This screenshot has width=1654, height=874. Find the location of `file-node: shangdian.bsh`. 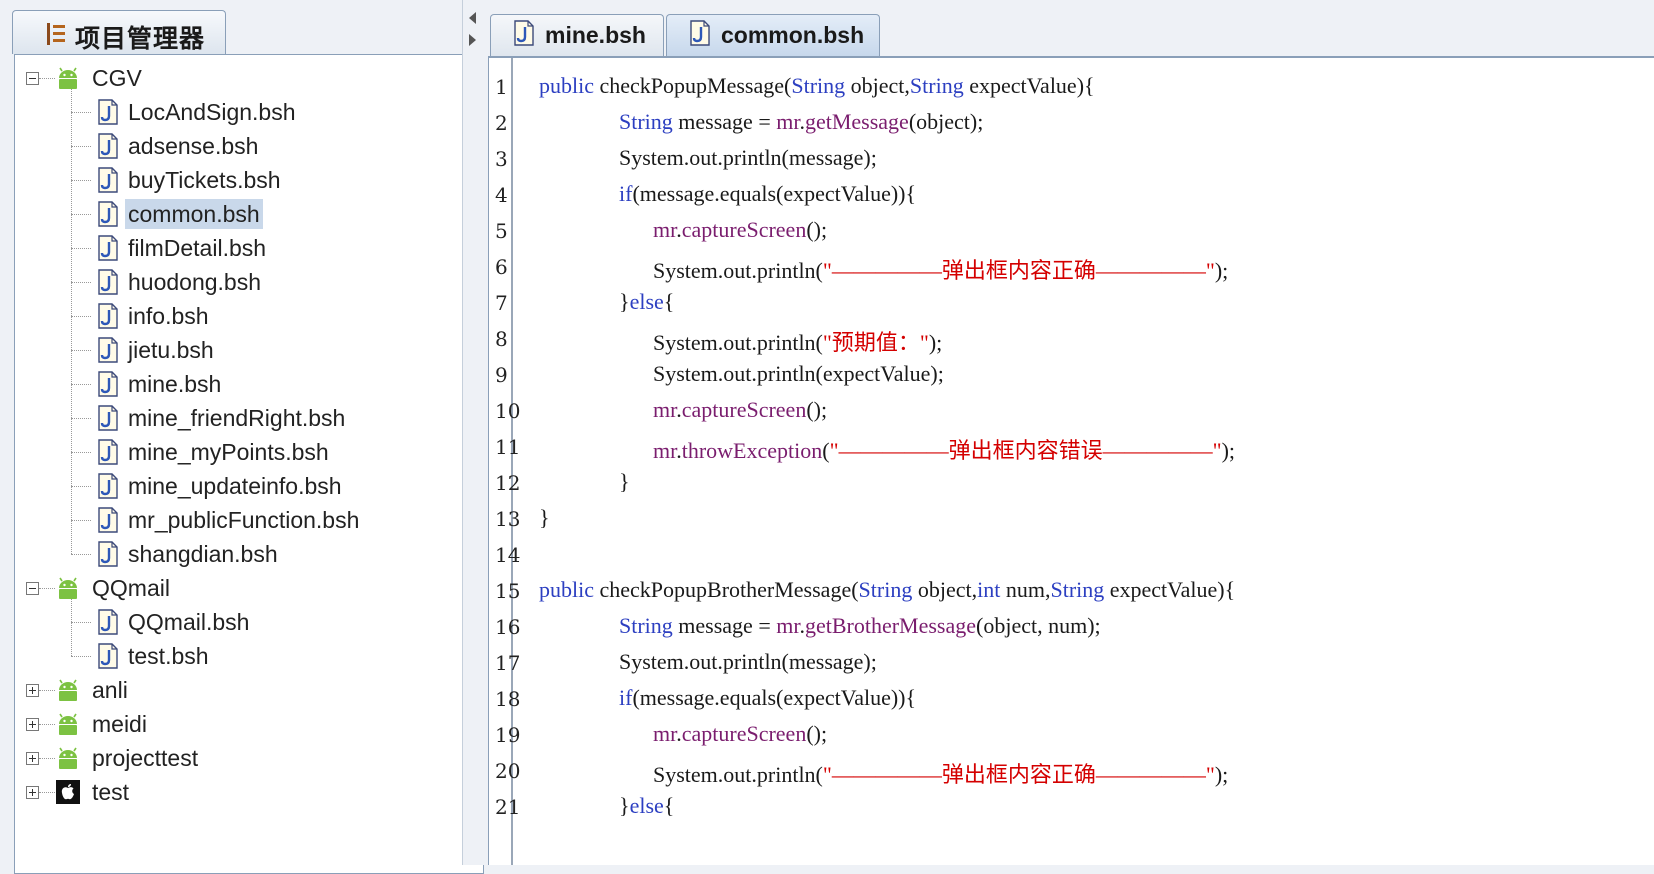

file-node: shangdian.bsh is located at coordinates (189, 554).